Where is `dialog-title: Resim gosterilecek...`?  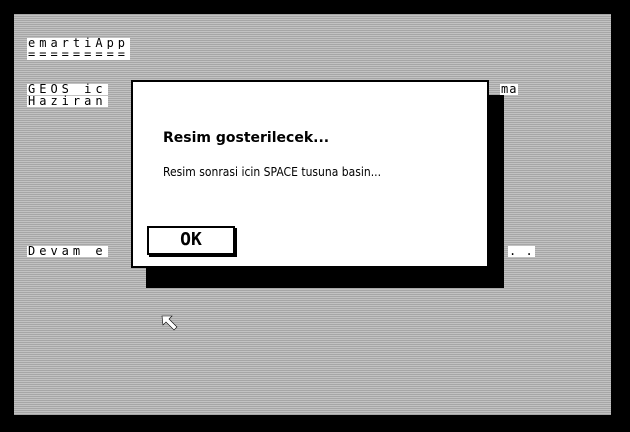 dialog-title: Resim gosterilecek... is located at coordinates (246, 138).